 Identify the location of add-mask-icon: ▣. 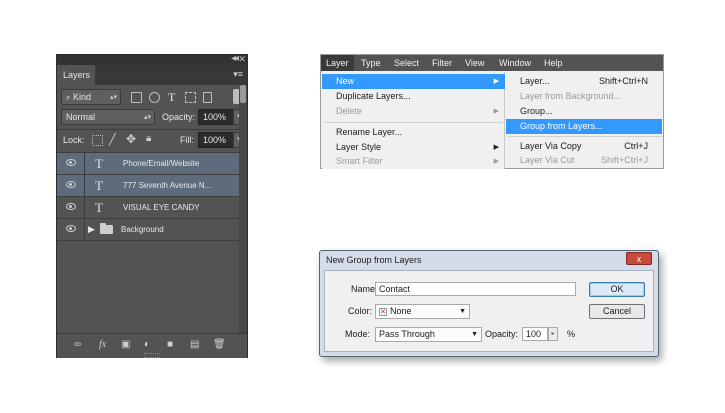
(125, 345).